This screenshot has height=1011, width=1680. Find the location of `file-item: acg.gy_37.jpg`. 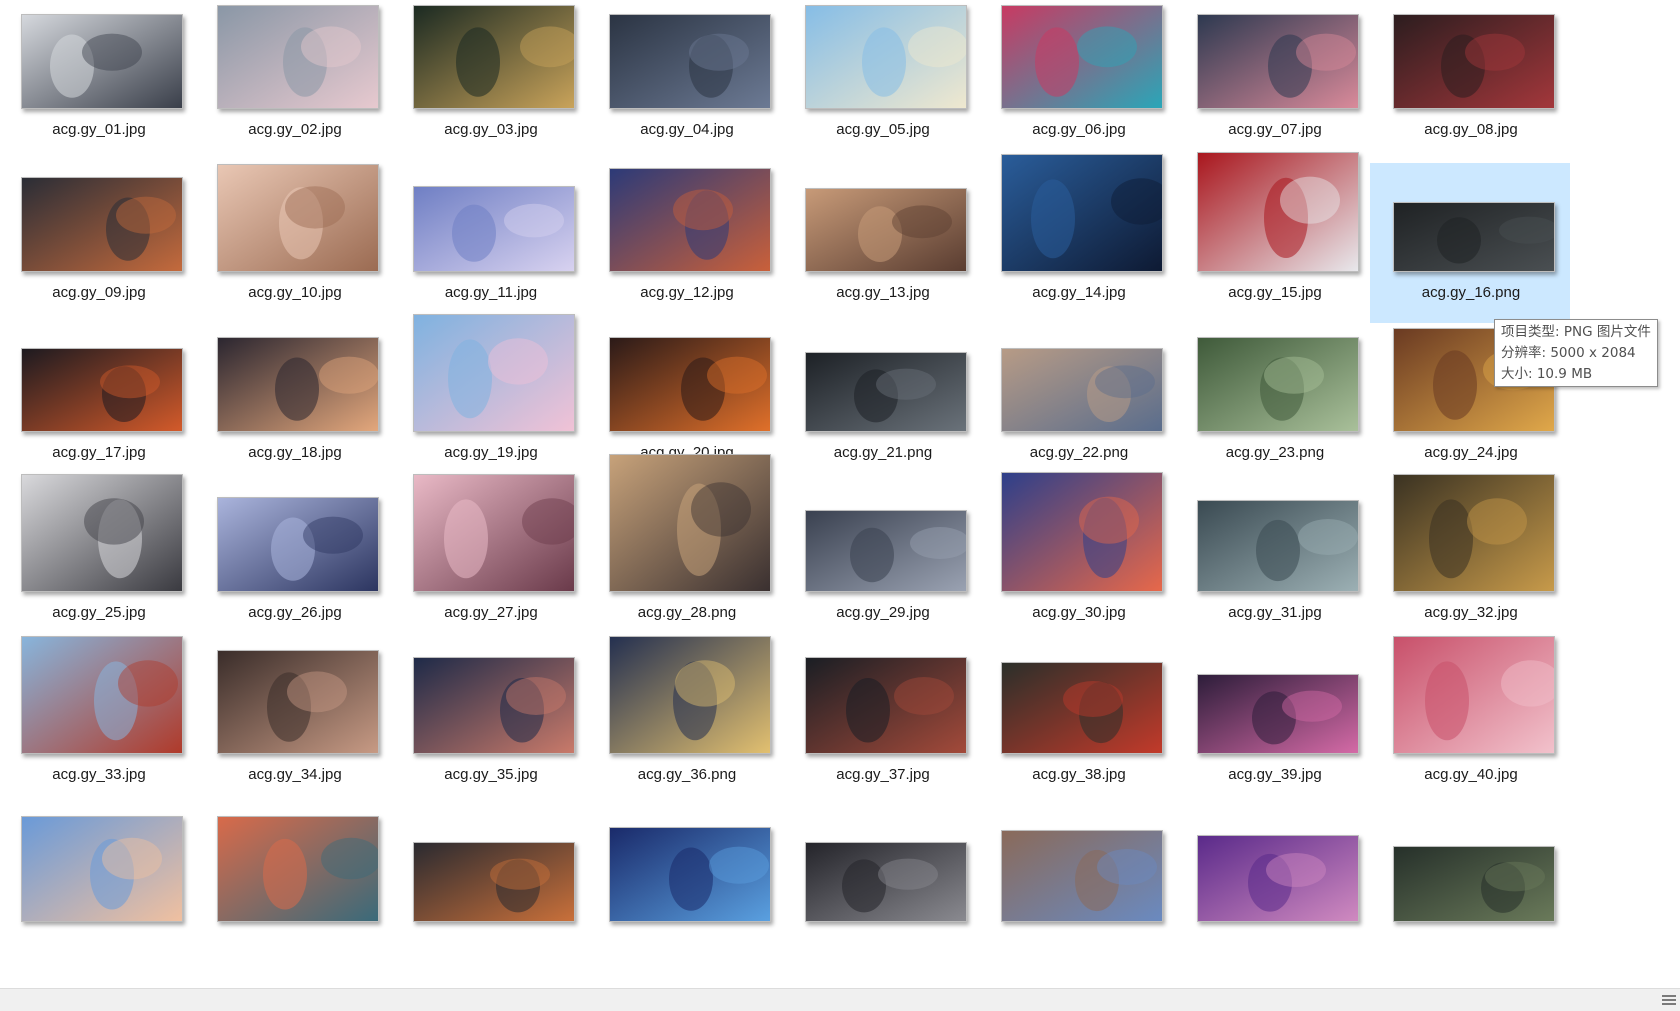

file-item: acg.gy_37.jpg is located at coordinates (882, 725).